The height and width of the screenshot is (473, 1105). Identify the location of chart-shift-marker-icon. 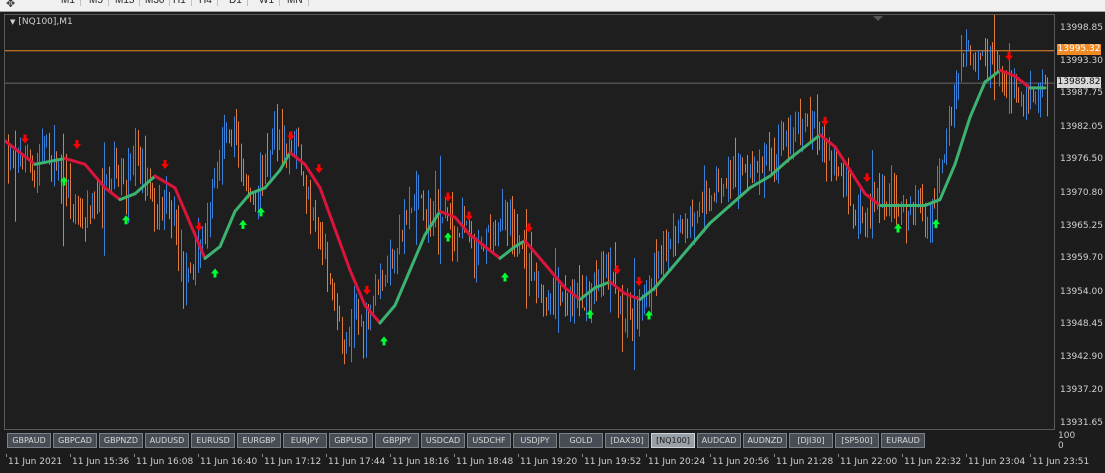
(878, 18).